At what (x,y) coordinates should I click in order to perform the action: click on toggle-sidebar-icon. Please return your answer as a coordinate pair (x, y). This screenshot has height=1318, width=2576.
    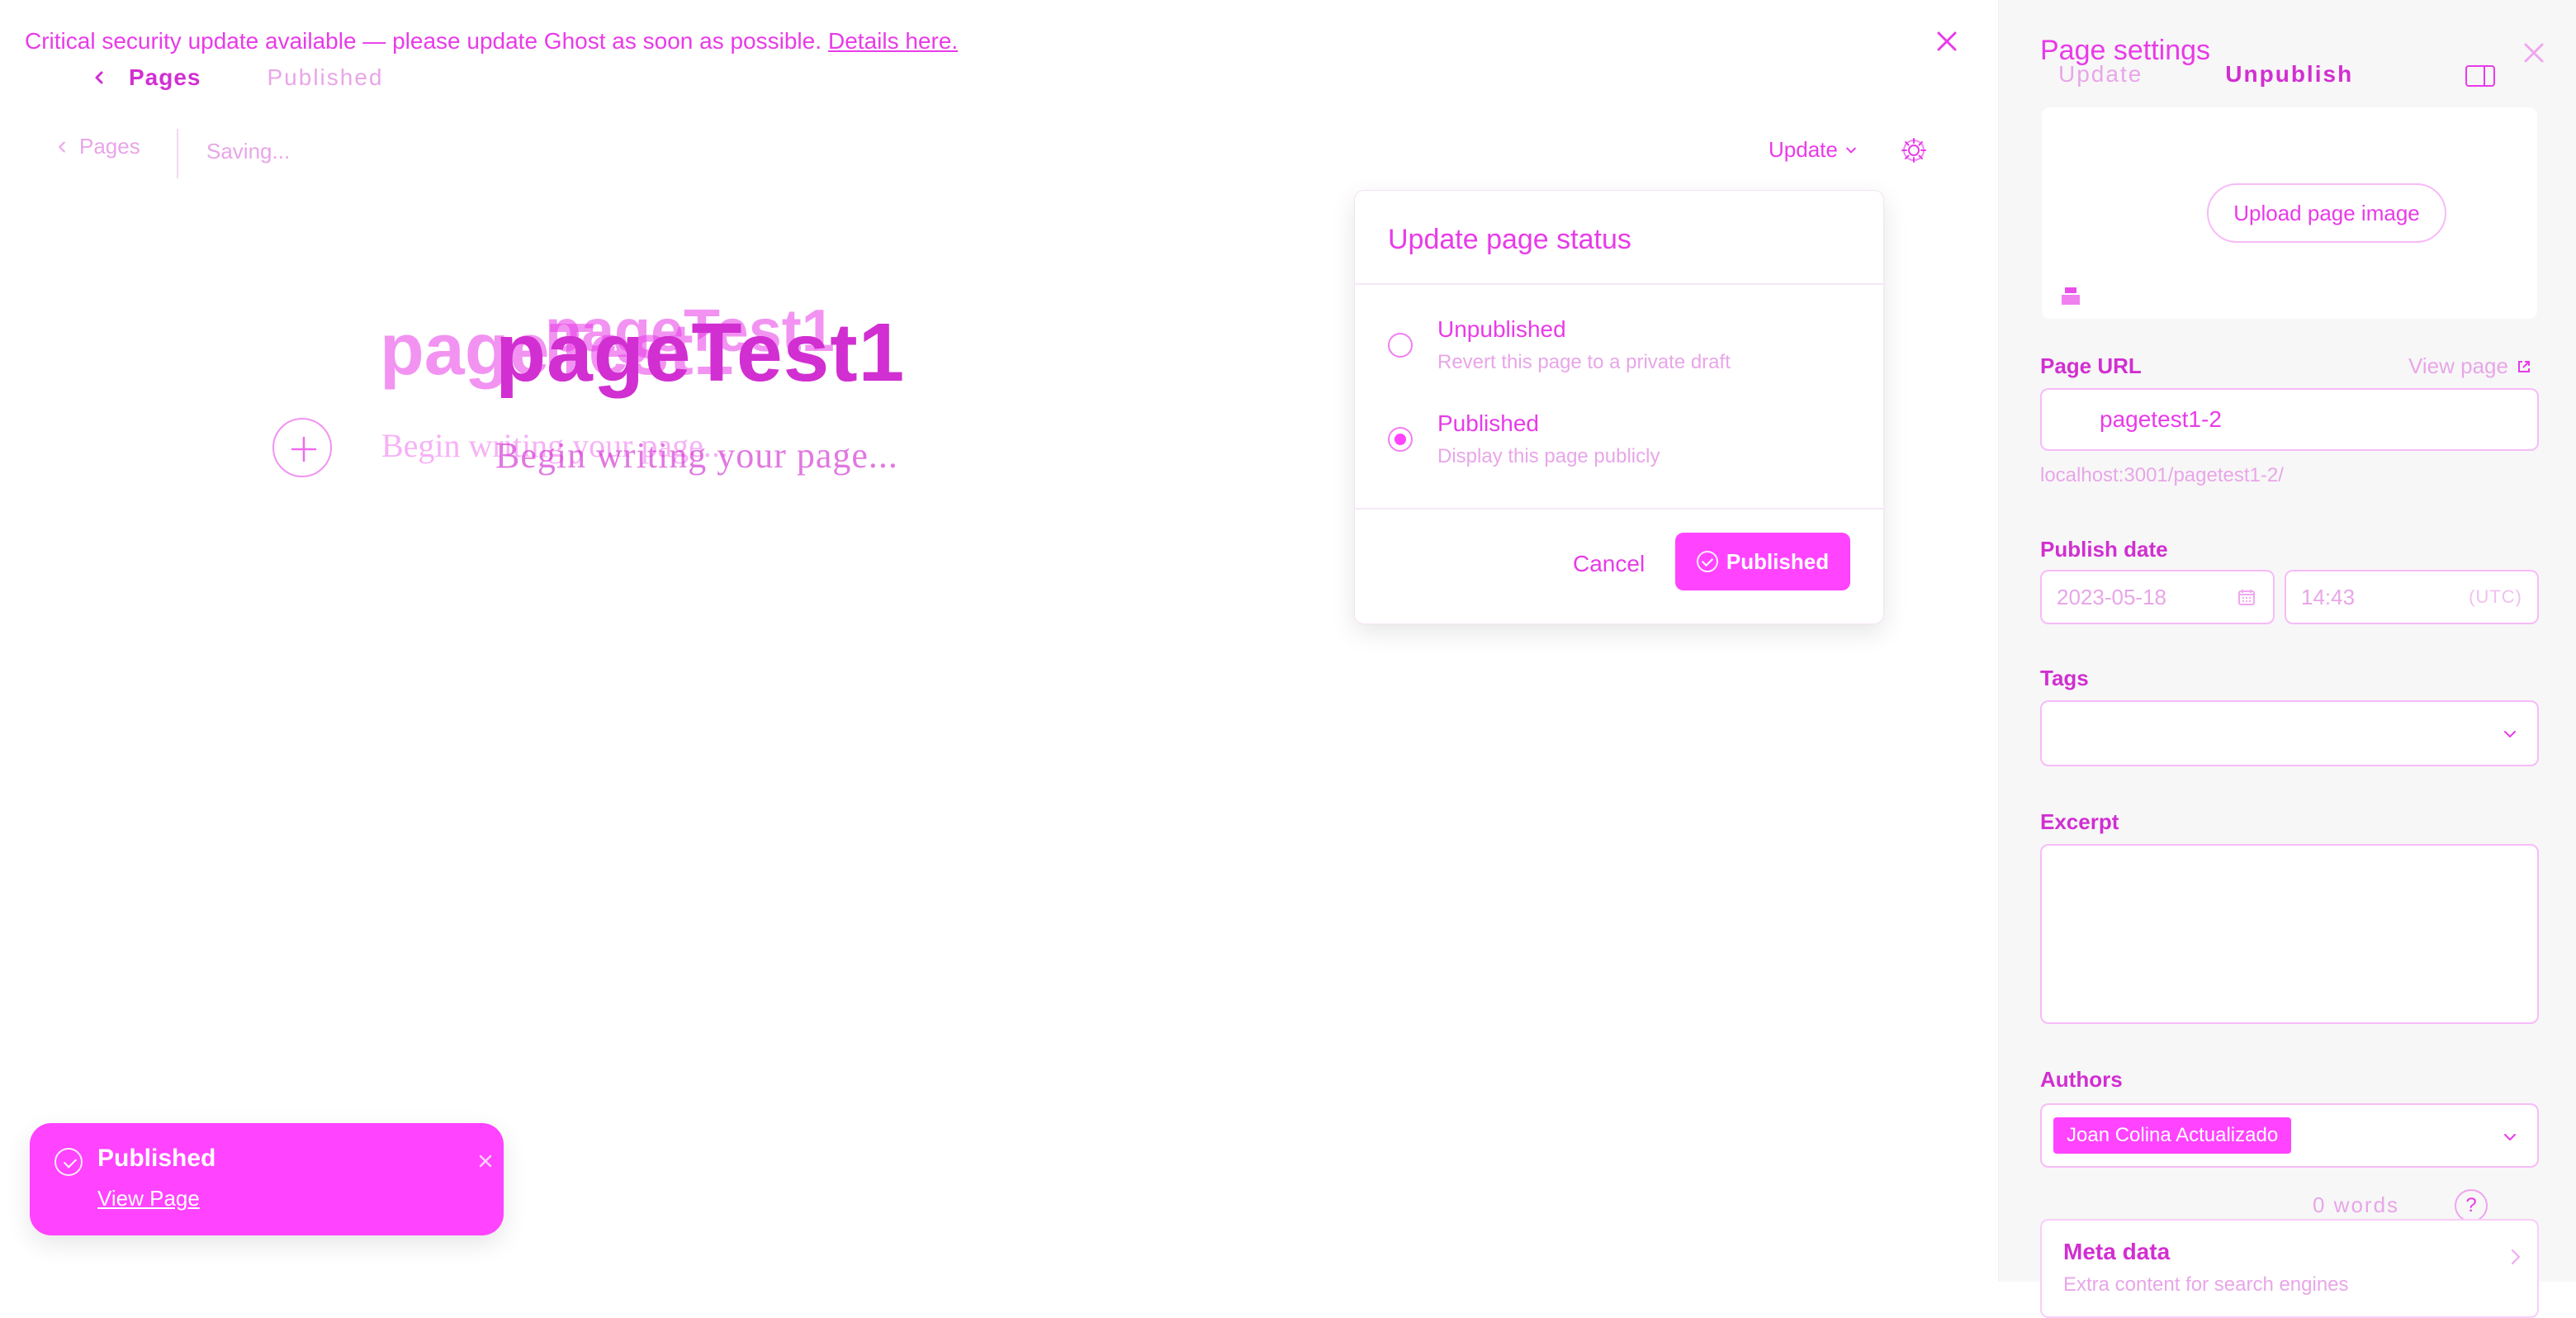
    Looking at the image, I should click on (2480, 75).